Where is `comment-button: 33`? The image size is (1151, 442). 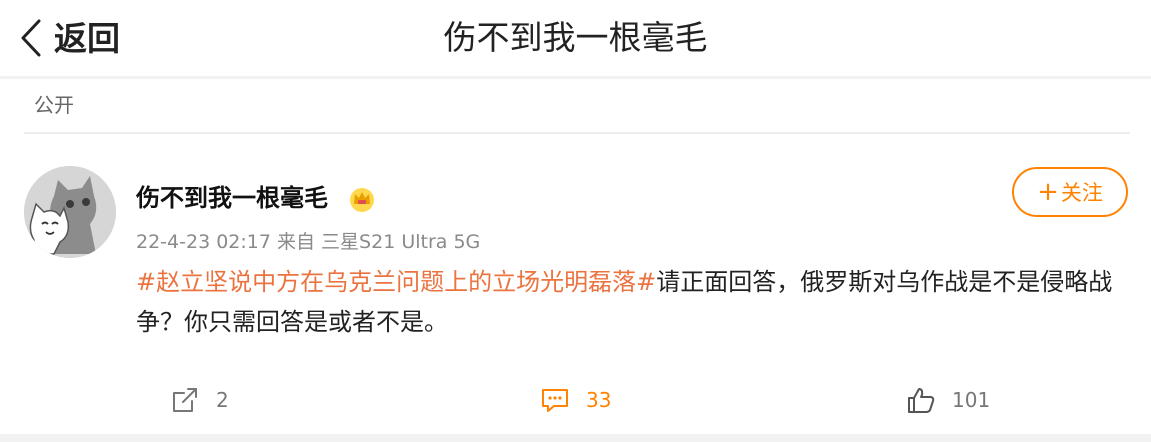 comment-button: 33 is located at coordinates (575, 400).